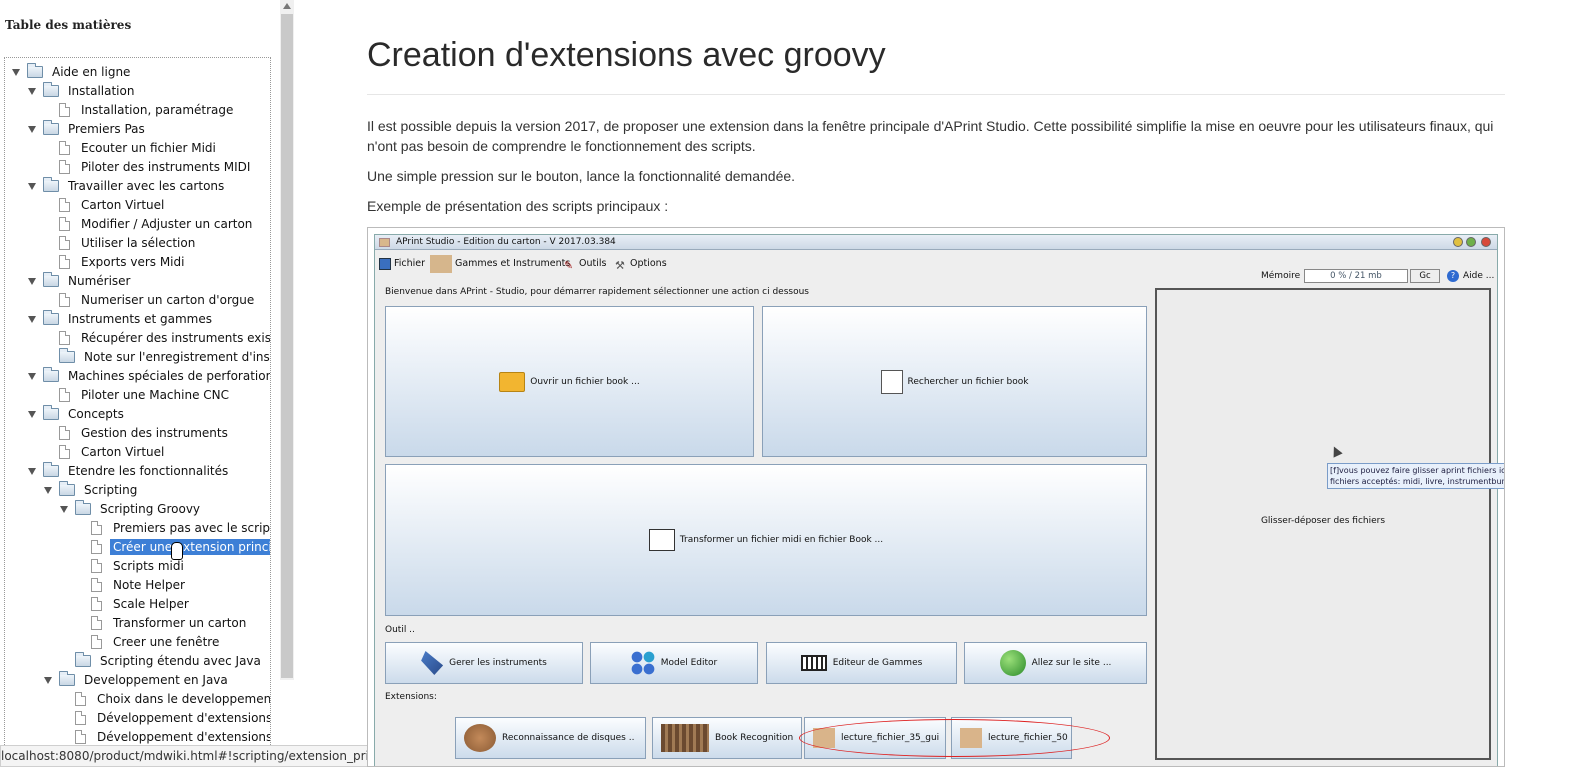 This screenshot has height=767, width=1571. What do you see at coordinates (1425, 276) in the screenshot?
I see `gc-button: Gc` at bounding box center [1425, 276].